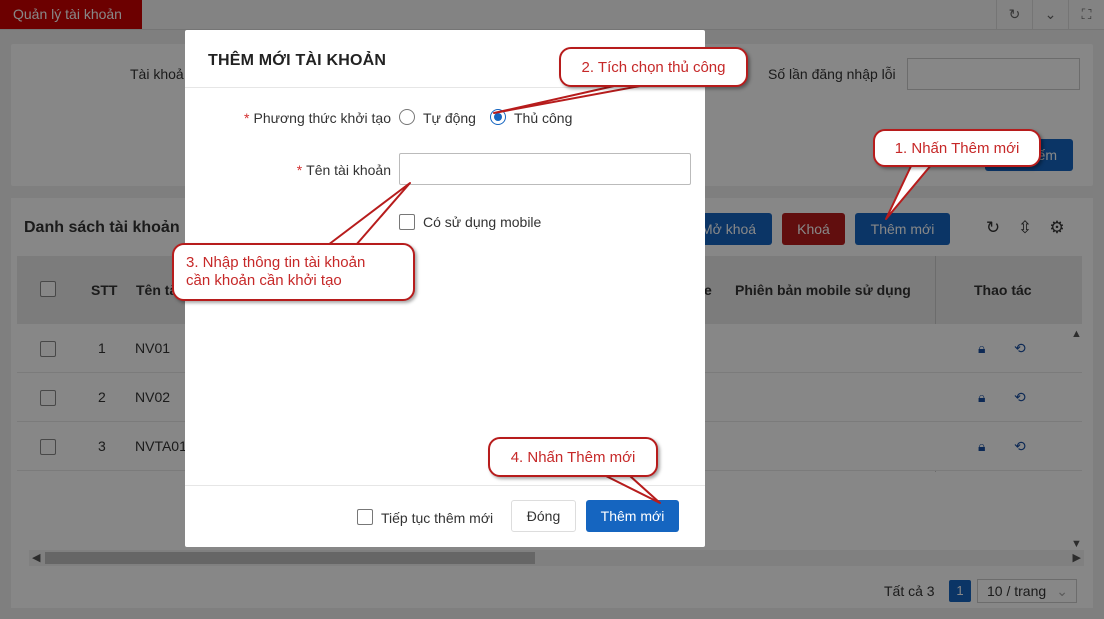  Describe the element at coordinates (653, 67) in the screenshot. I see `callout-step2: 2. Tích chọn thủ công` at that location.